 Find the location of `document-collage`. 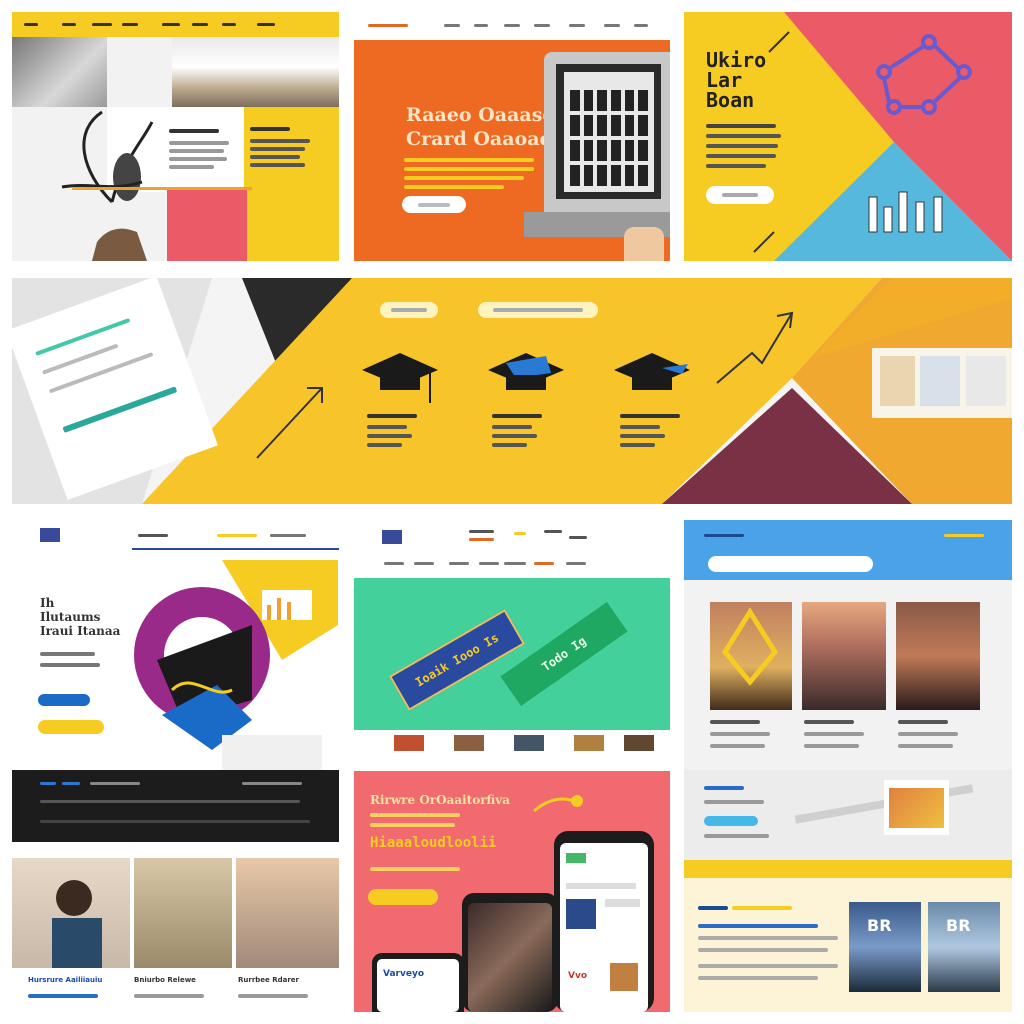

document-collage is located at coordinates (942, 383).